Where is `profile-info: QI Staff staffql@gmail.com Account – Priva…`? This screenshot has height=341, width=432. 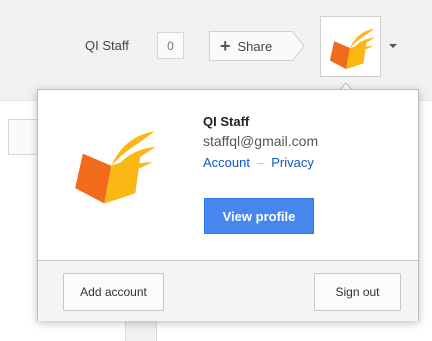 profile-info: QI Staff staffql@gmail.com Account – Priva… is located at coordinates (260, 141).